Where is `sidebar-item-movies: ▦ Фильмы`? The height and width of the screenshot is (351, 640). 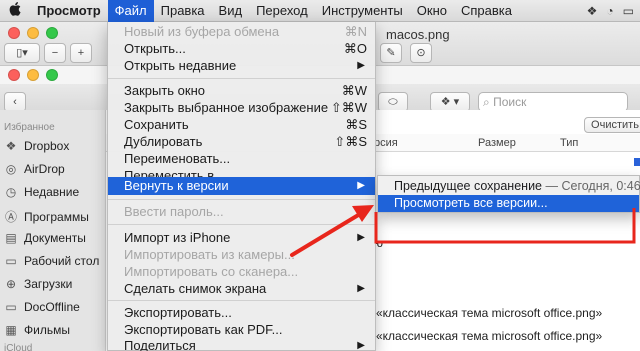 sidebar-item-movies: ▦ Фильмы is located at coordinates (37, 330).